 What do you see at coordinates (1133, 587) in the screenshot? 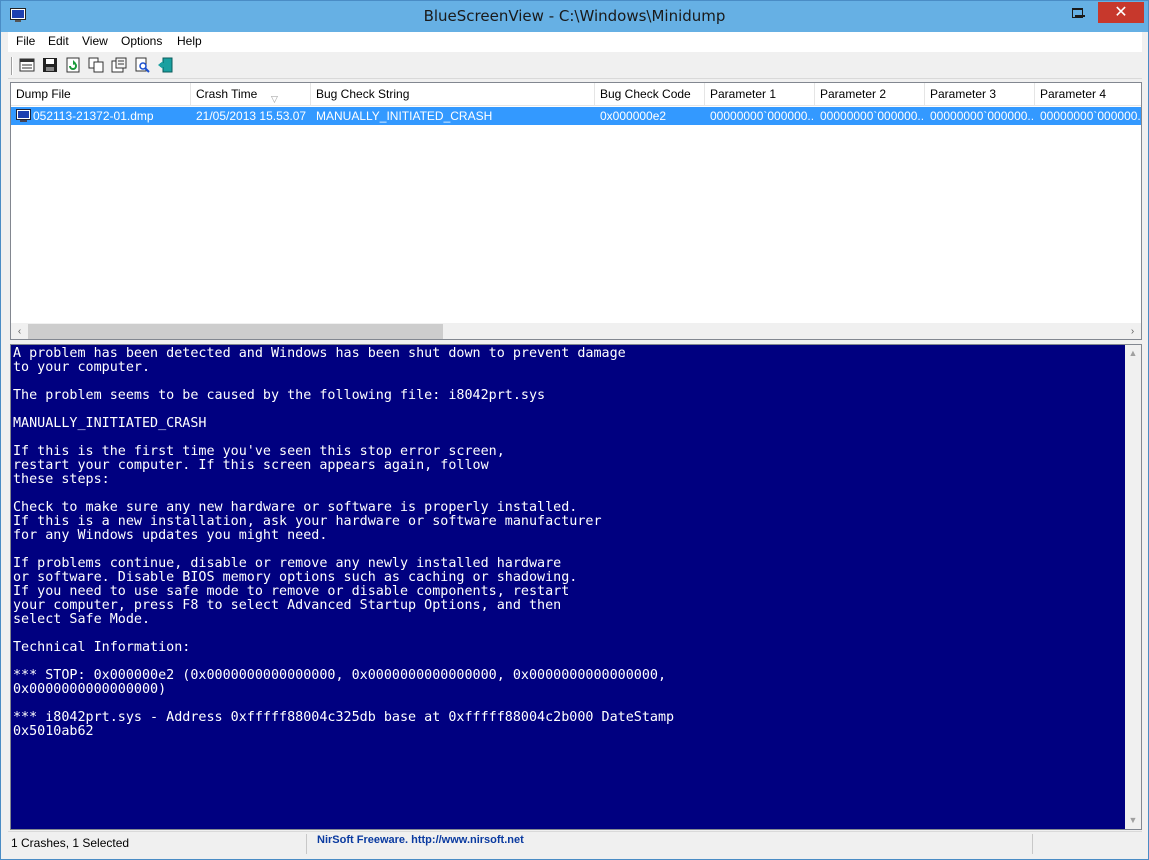
I see `vertical-scrollbar: ▲ ▼` at bounding box center [1133, 587].